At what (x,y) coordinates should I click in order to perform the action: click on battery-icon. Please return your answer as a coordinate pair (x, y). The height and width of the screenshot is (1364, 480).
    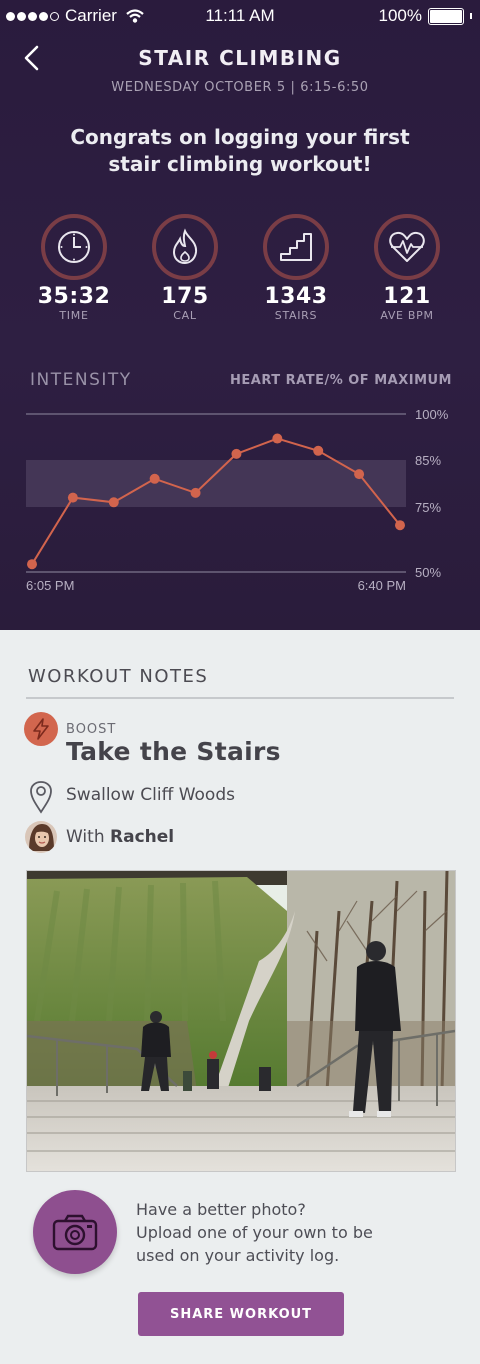
    Looking at the image, I should click on (446, 16).